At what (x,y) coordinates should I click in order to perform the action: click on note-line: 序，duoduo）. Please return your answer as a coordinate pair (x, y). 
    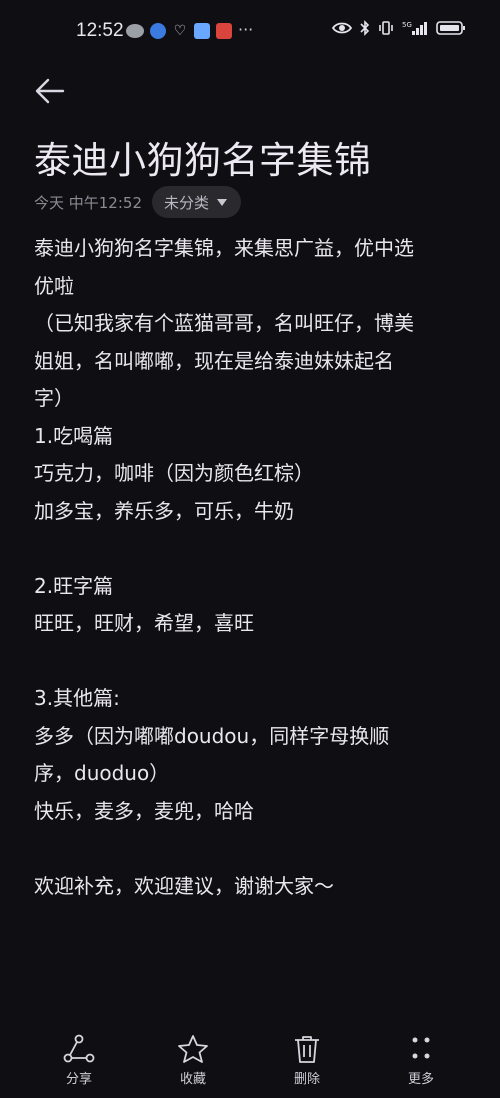
    Looking at the image, I should click on (102, 773).